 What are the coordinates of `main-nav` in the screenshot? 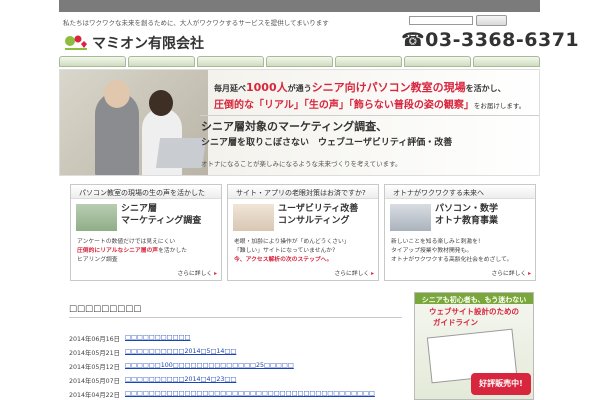 It's located at (299, 61).